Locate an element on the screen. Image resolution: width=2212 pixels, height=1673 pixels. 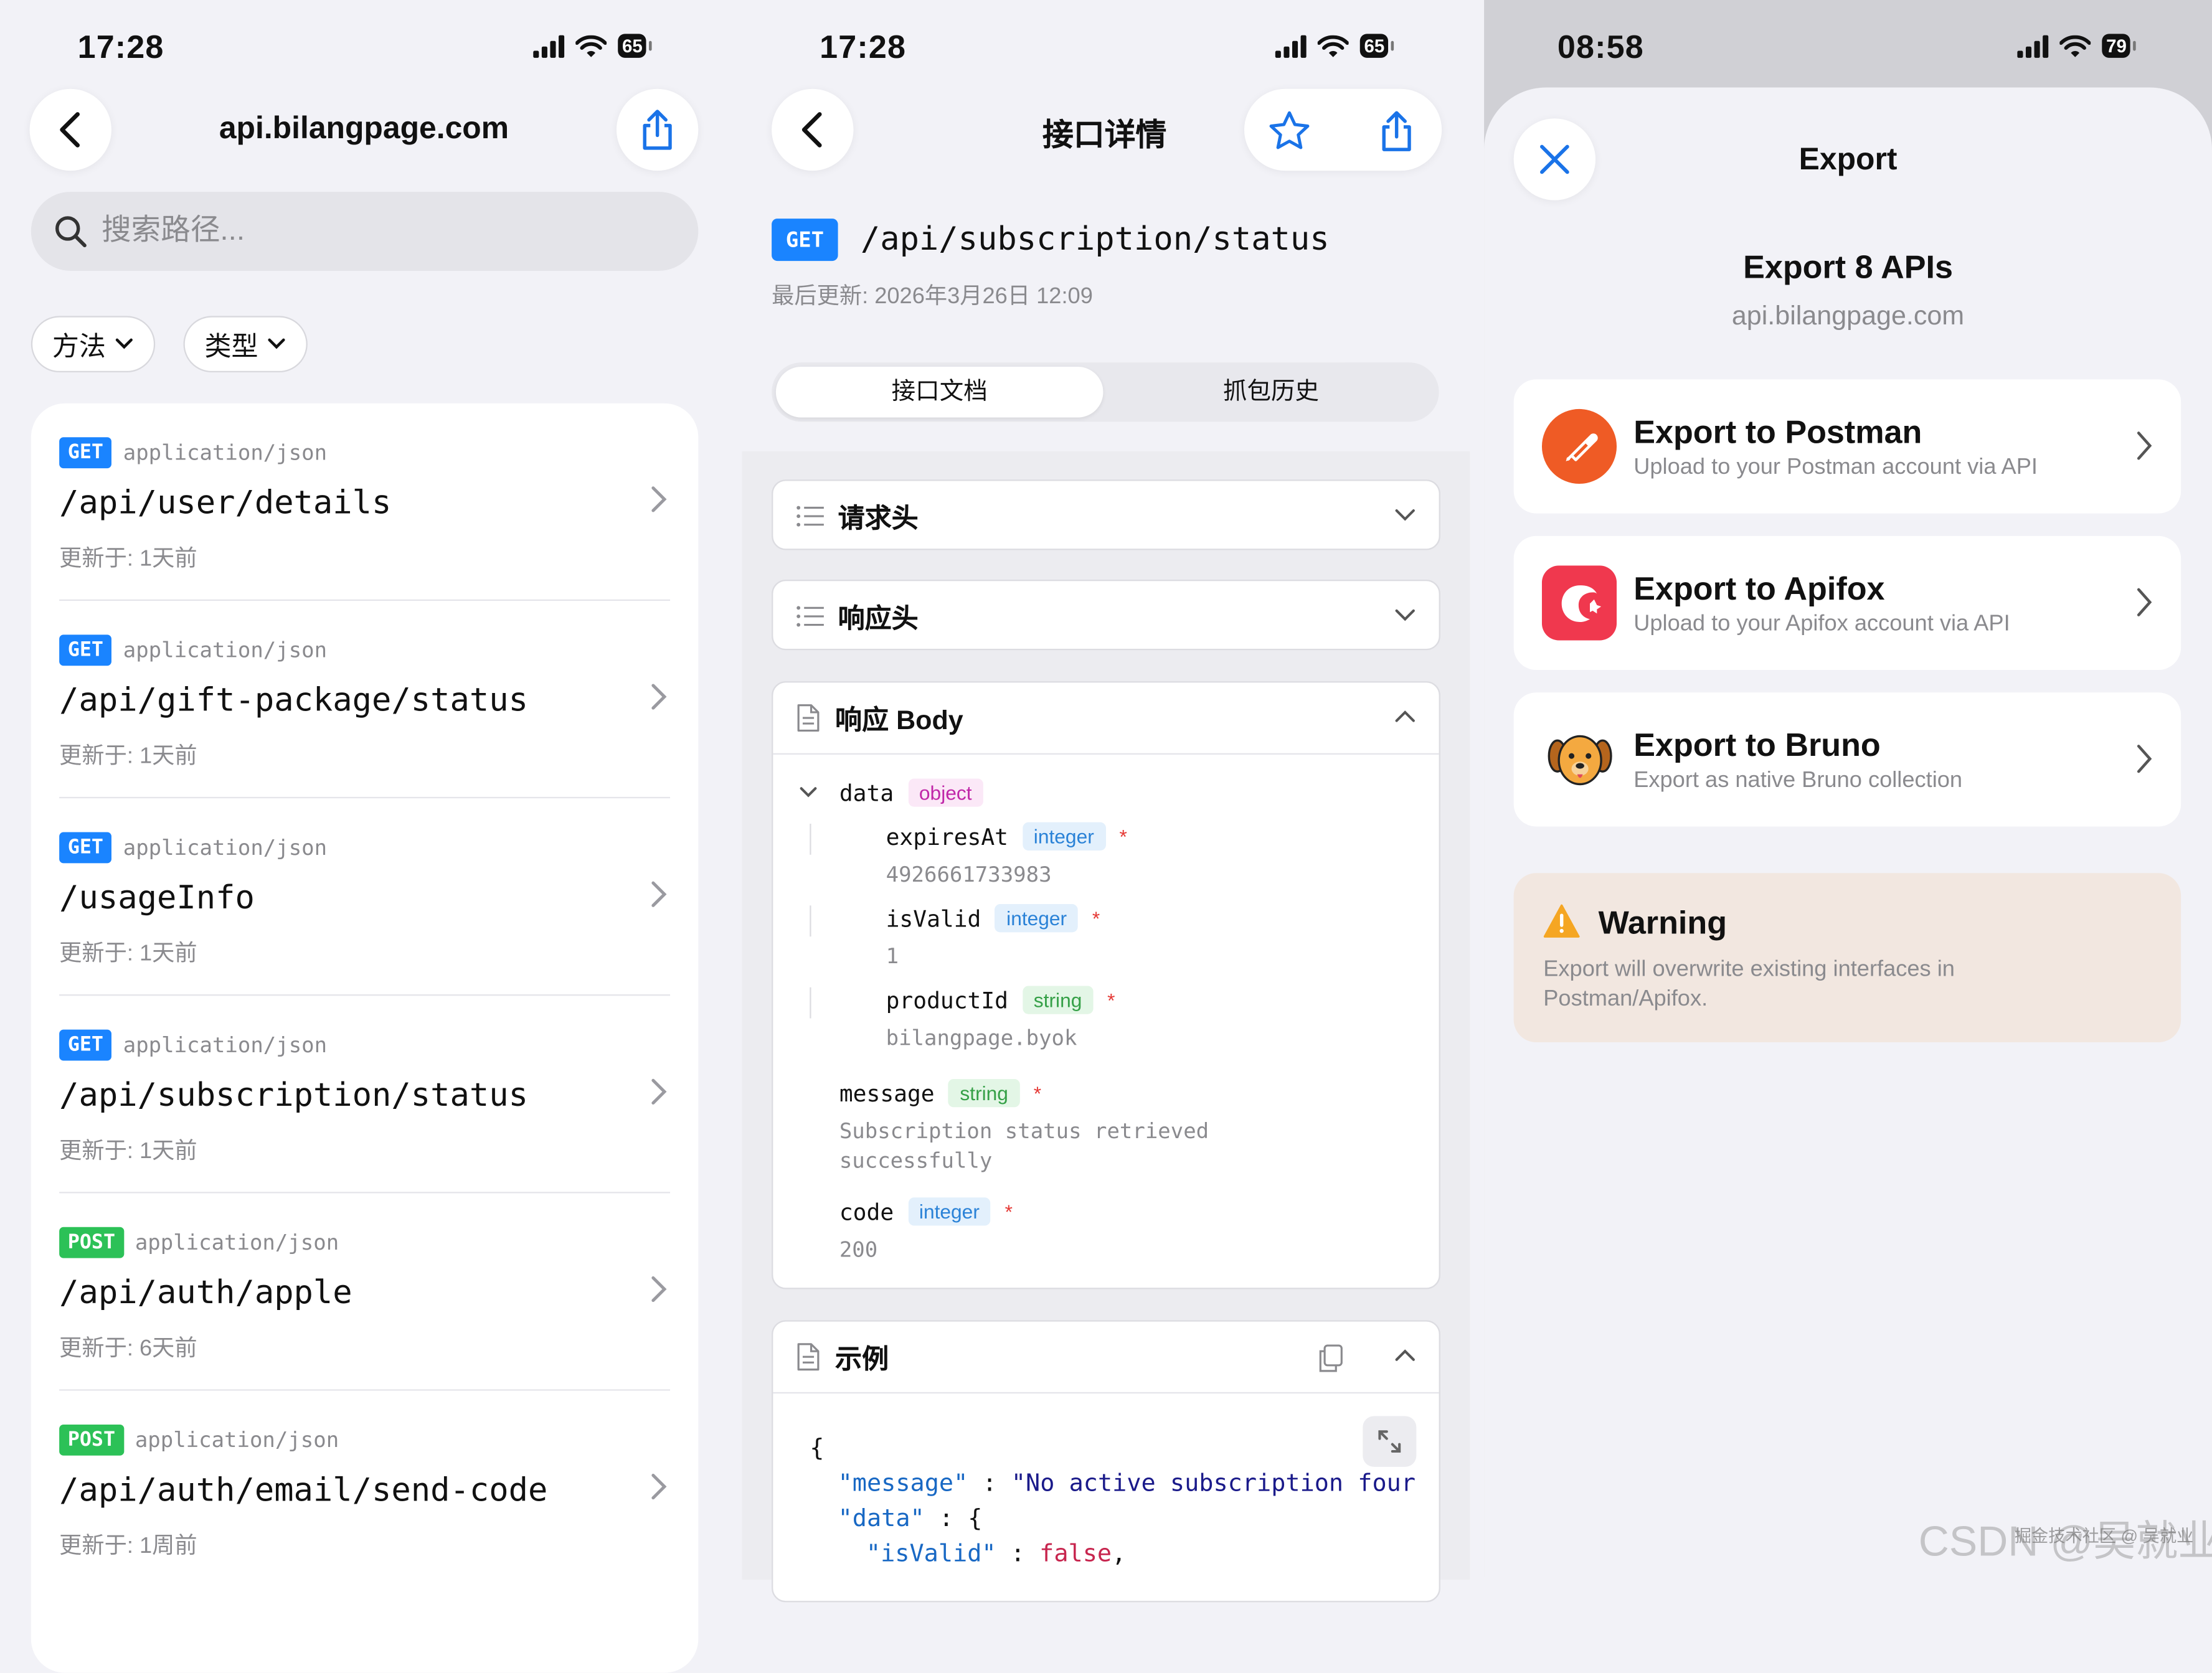
battery-icon: 79 is located at coordinates (2120, 46).